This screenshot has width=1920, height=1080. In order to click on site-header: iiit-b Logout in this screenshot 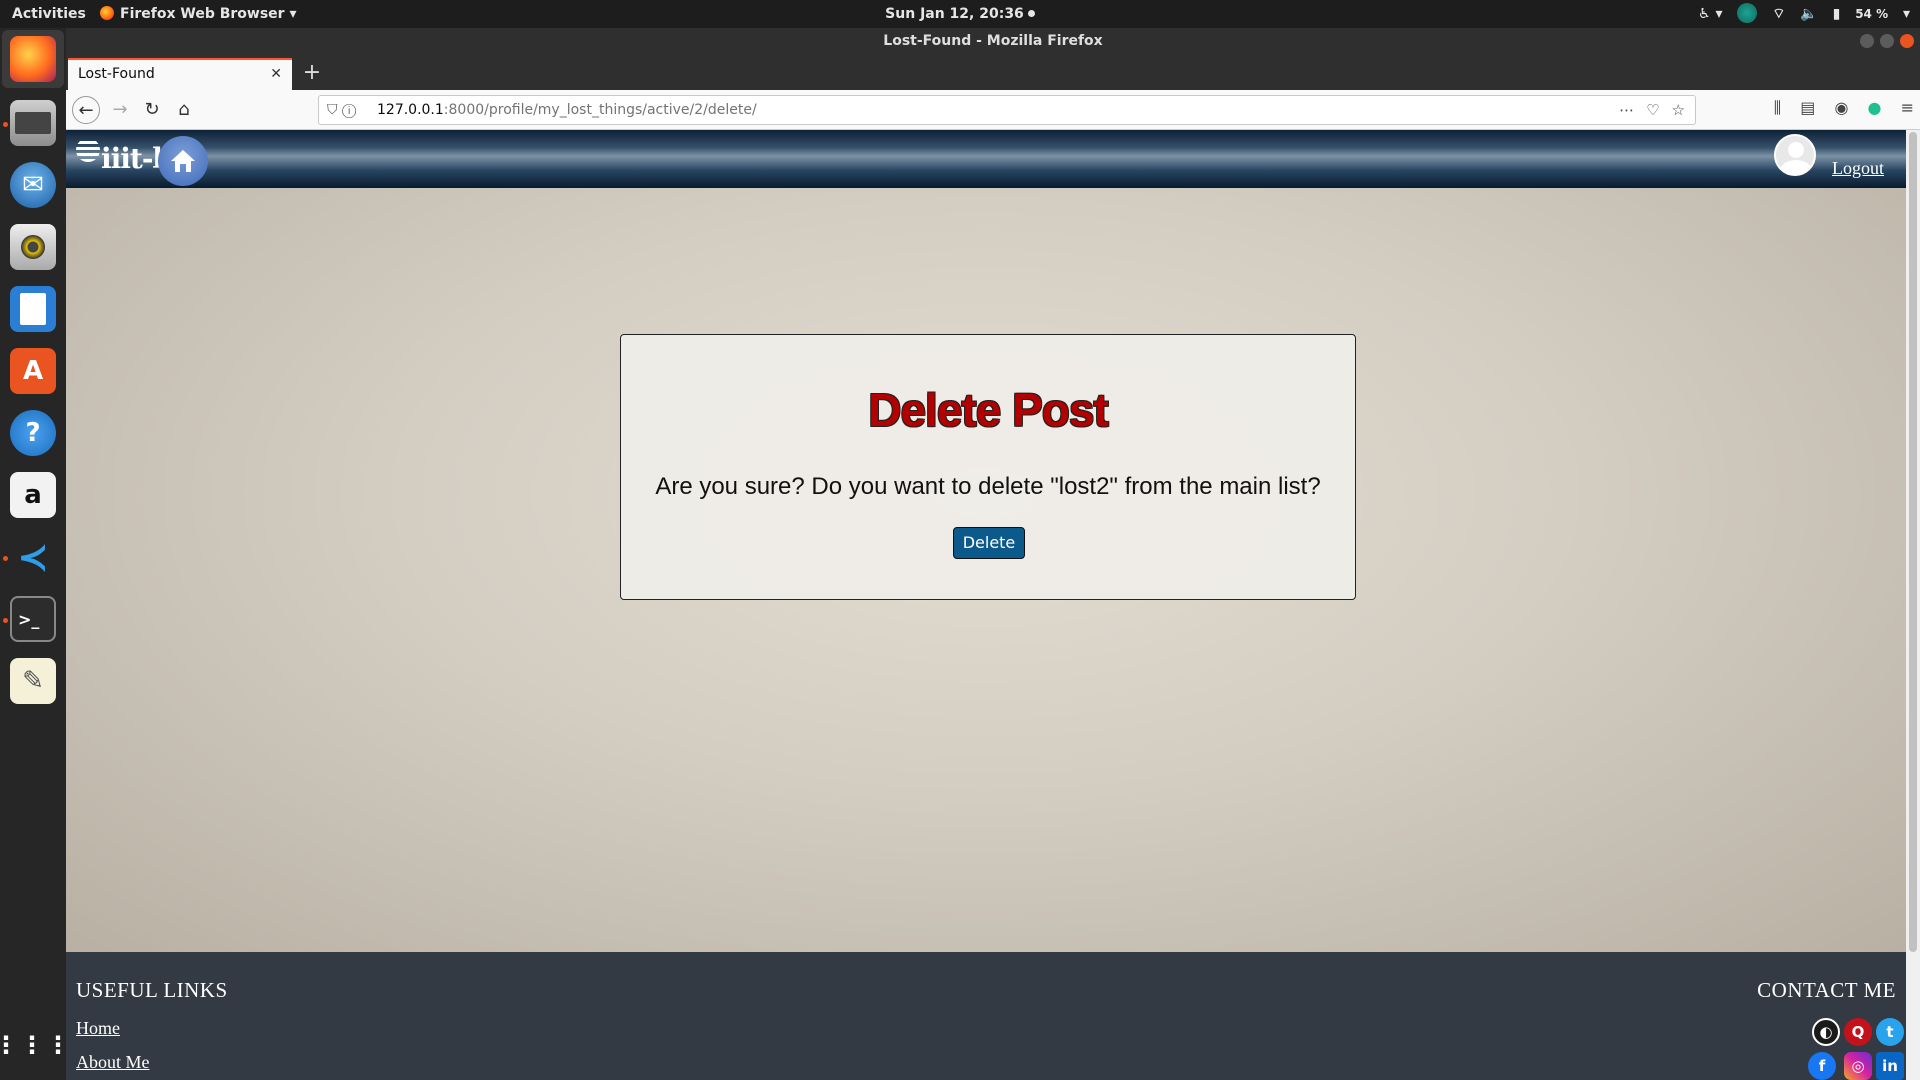, I will do `click(986, 159)`.